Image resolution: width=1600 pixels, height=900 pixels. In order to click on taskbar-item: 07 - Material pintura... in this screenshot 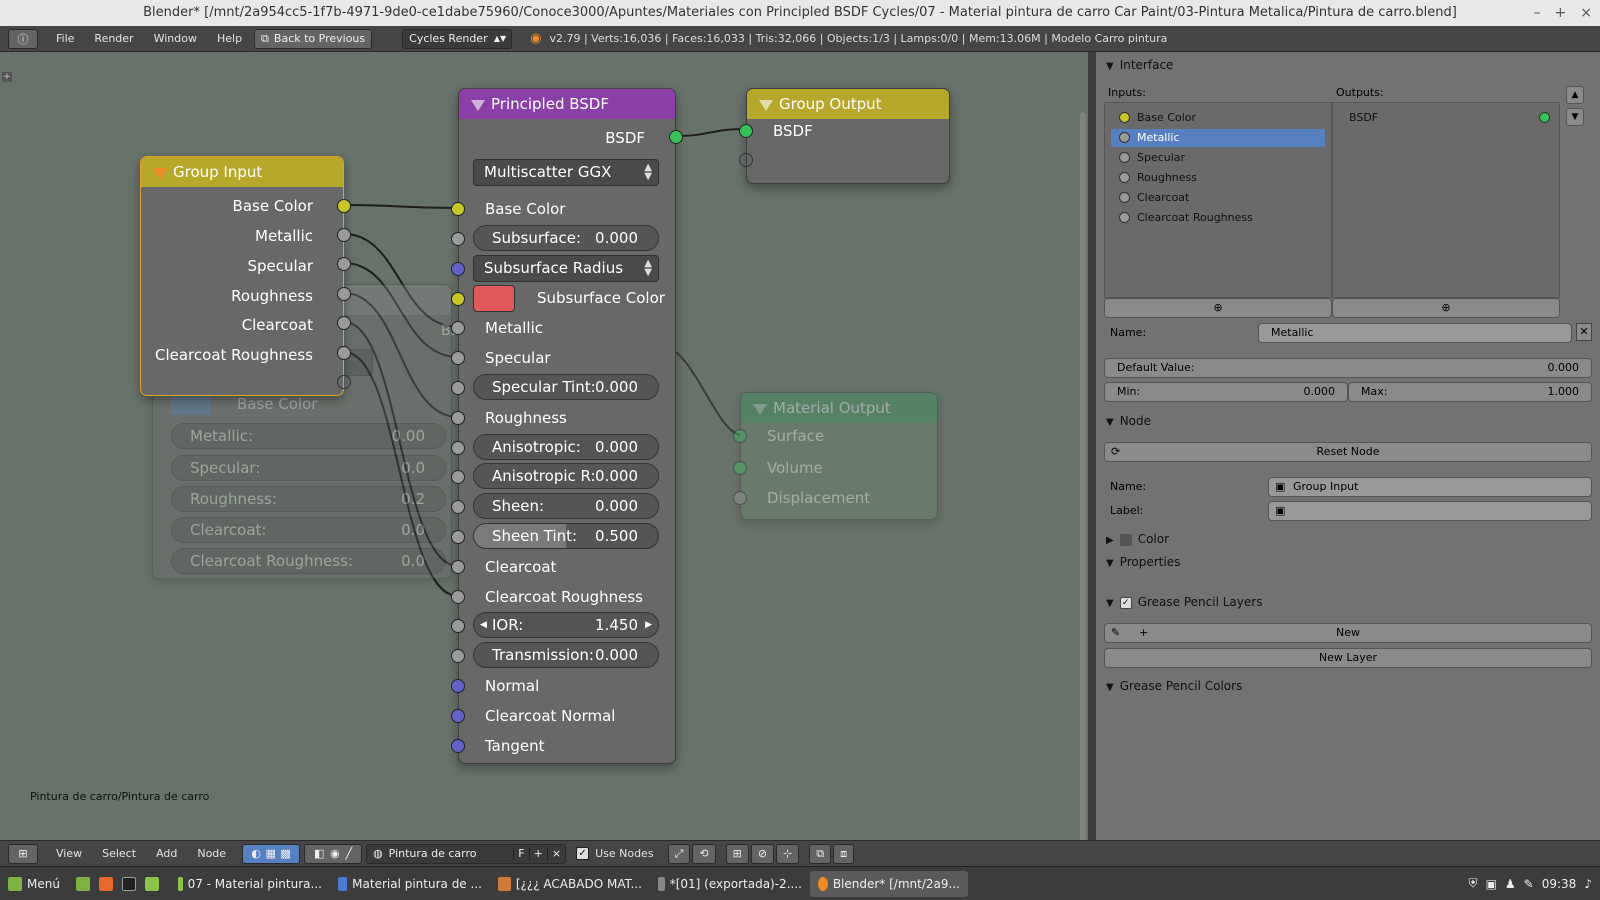, I will do `click(250, 884)`.